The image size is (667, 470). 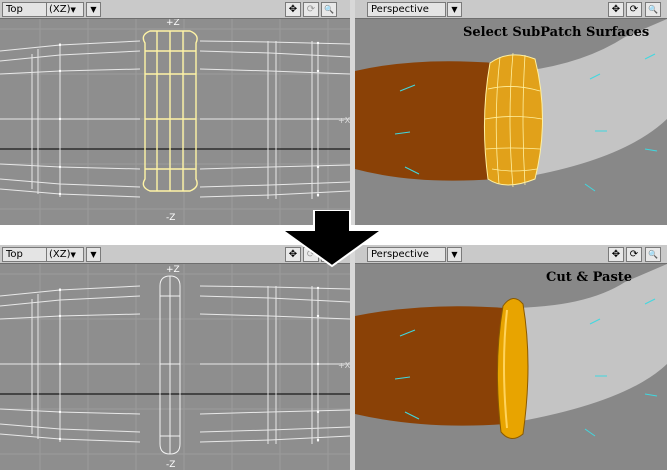 What do you see at coordinates (556, 32) in the screenshot?
I see `step-caption: Select SubPatch Surfaces` at bounding box center [556, 32].